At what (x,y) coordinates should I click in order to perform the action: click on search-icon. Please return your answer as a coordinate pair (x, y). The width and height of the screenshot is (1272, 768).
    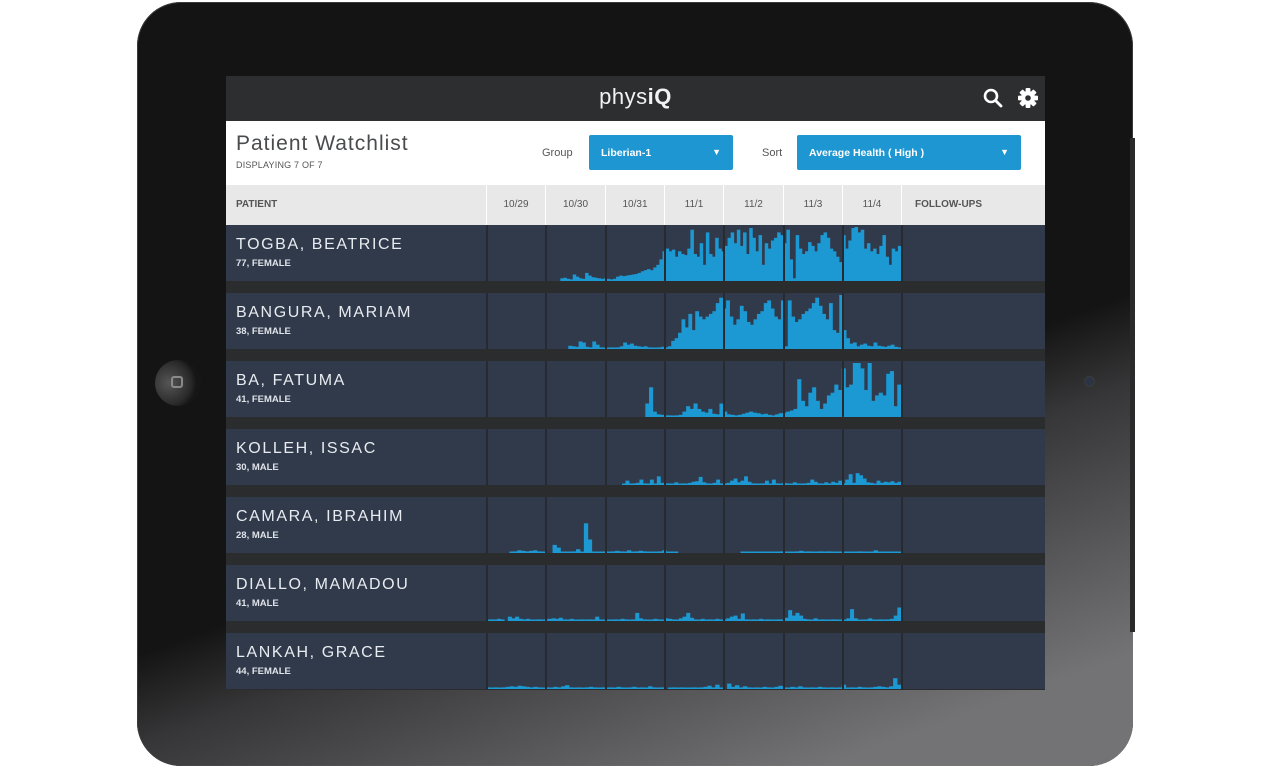
    Looking at the image, I should click on (993, 98).